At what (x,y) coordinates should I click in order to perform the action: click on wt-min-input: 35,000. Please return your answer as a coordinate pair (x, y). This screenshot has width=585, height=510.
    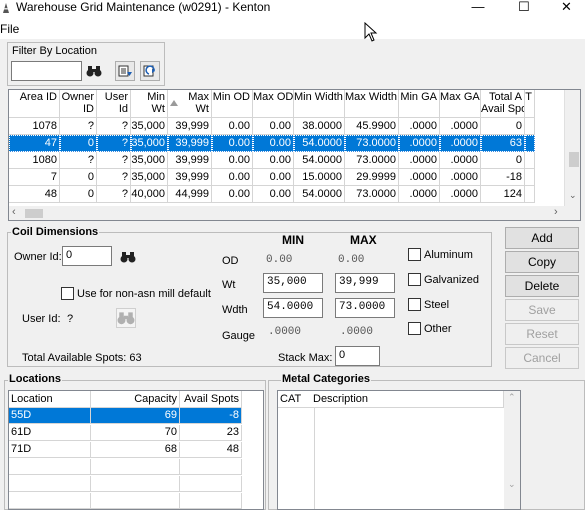
    Looking at the image, I should click on (293, 283).